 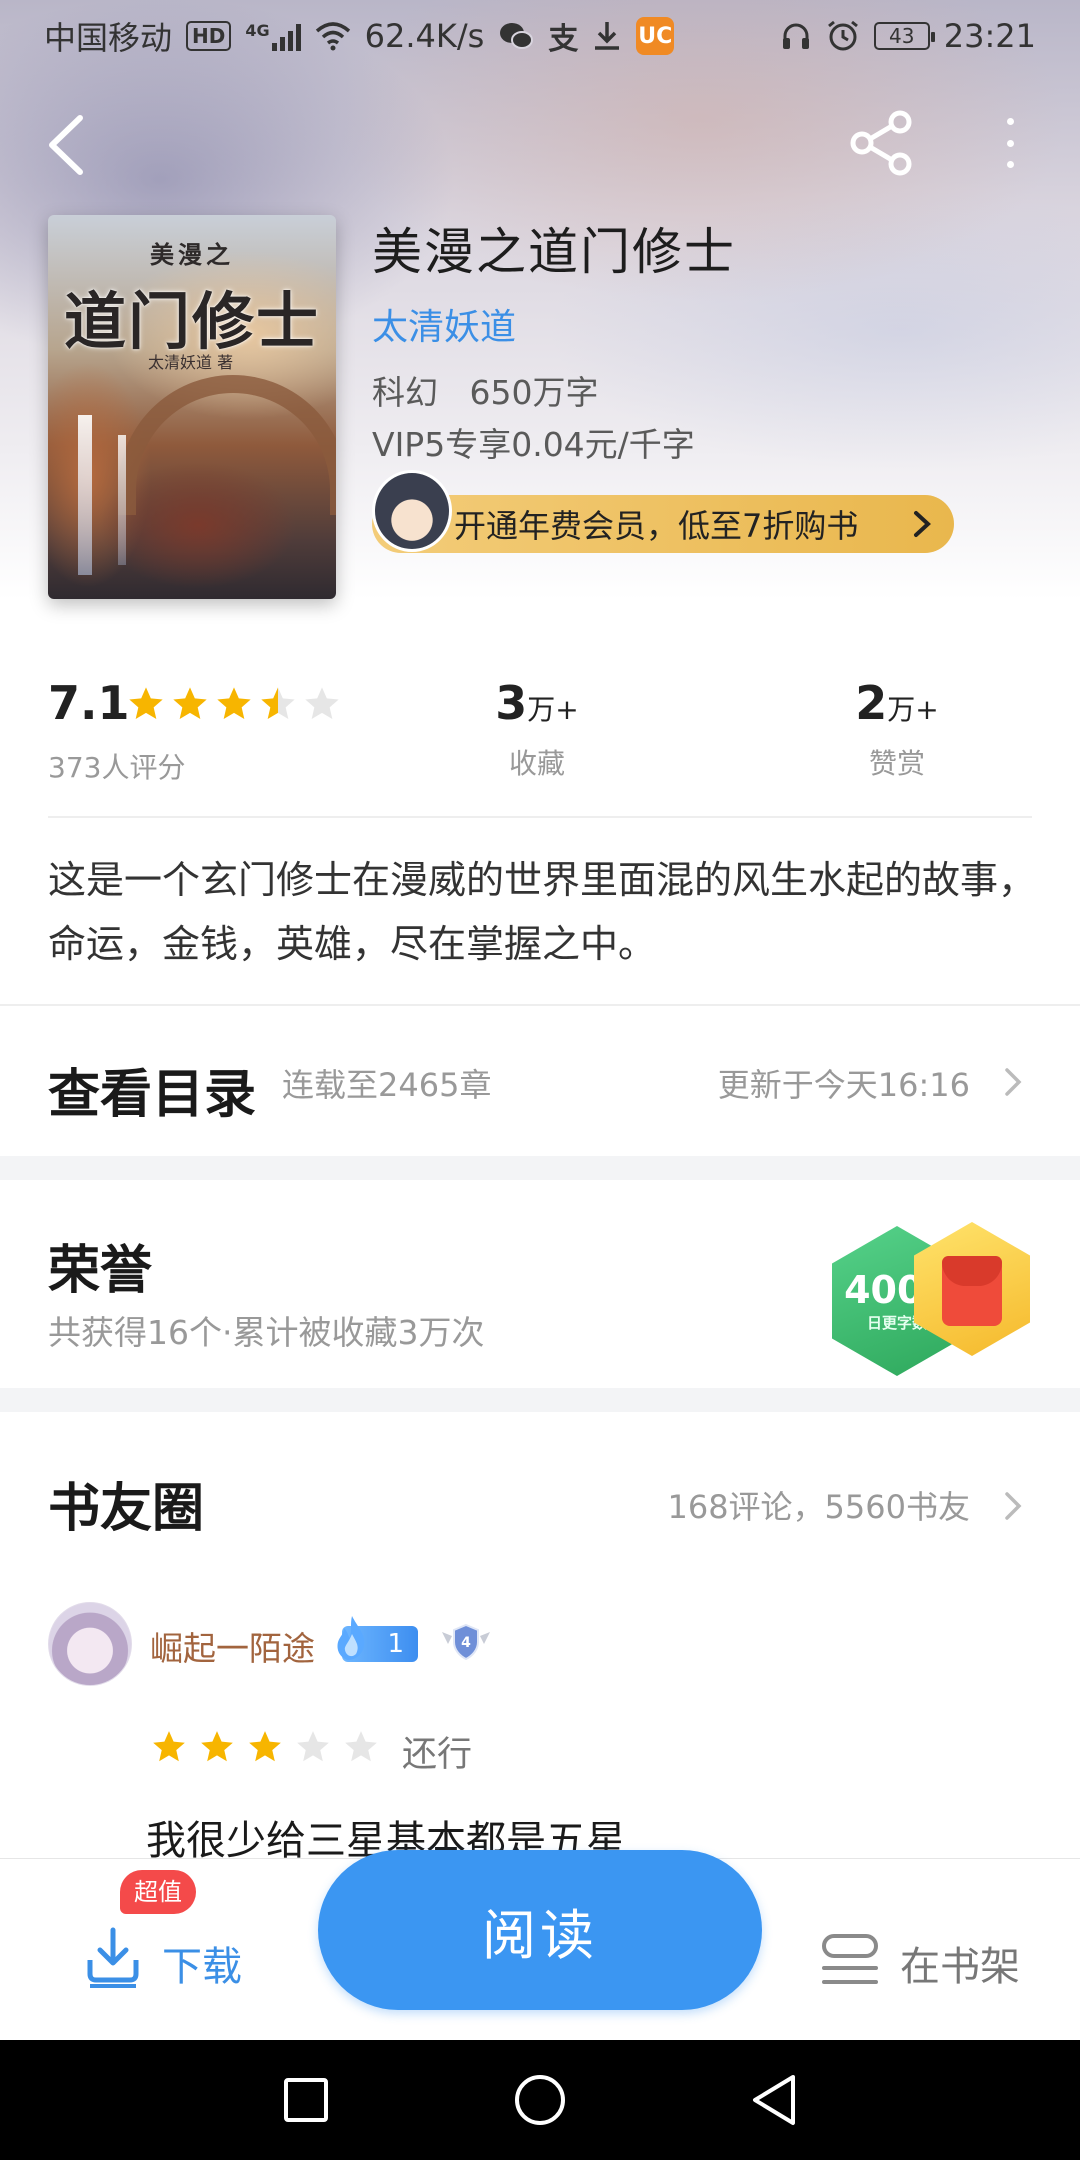 I want to click on rating-score: 7.1, so click(x=89, y=703).